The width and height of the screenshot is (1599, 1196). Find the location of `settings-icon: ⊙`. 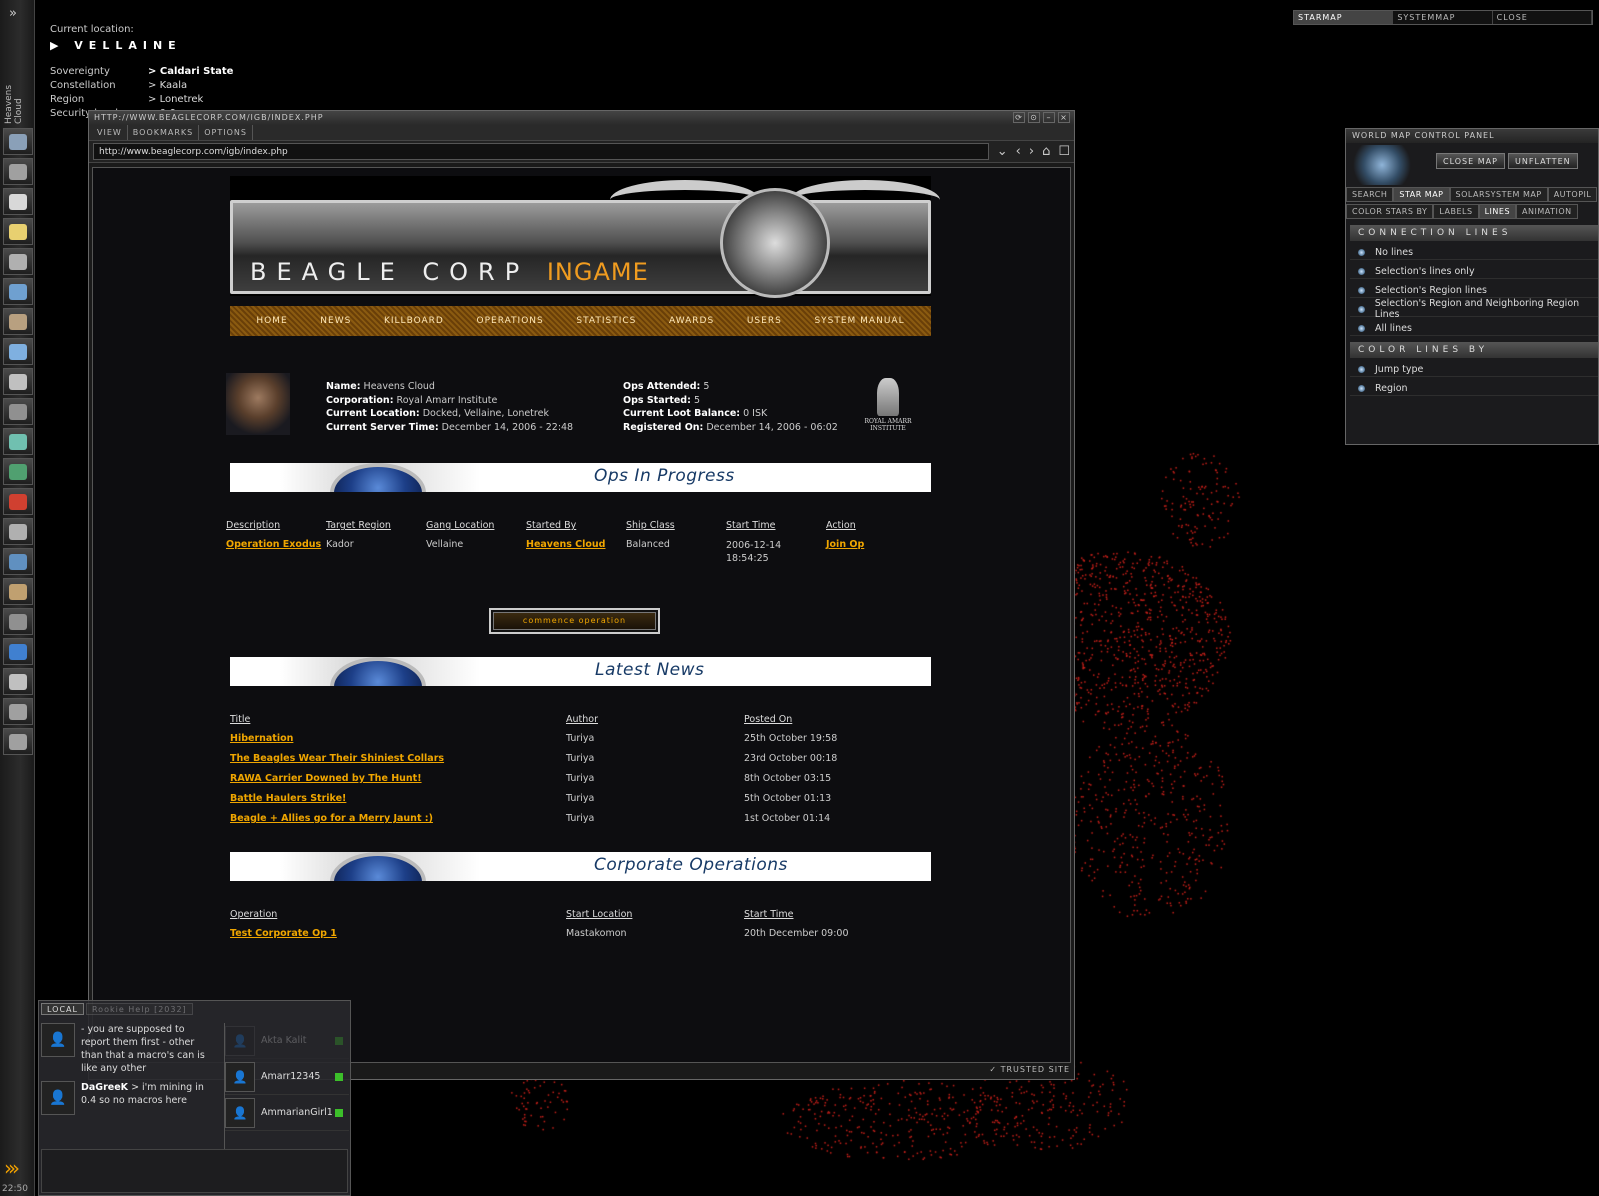

settings-icon: ⊙ is located at coordinates (1034, 117).